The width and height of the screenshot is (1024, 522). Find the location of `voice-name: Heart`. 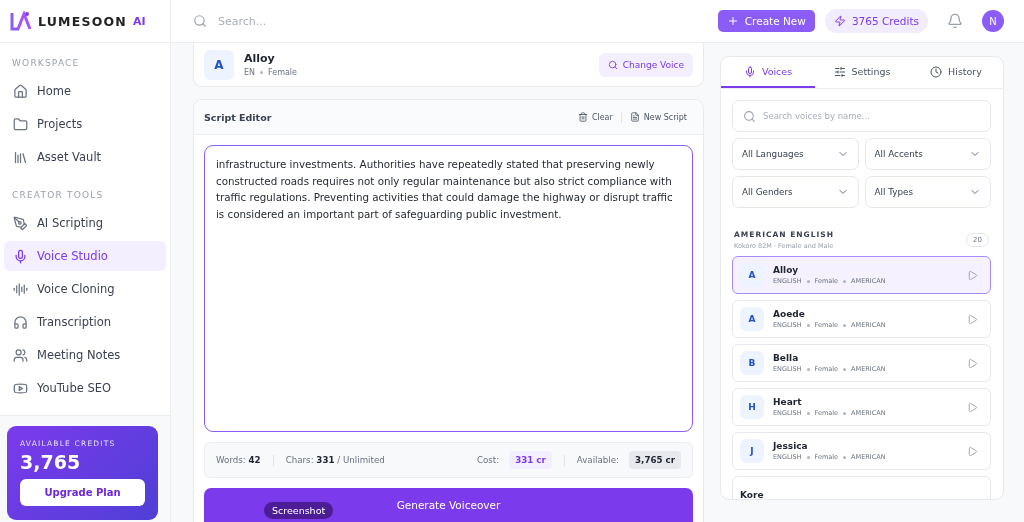

voice-name: Heart is located at coordinates (788, 402).